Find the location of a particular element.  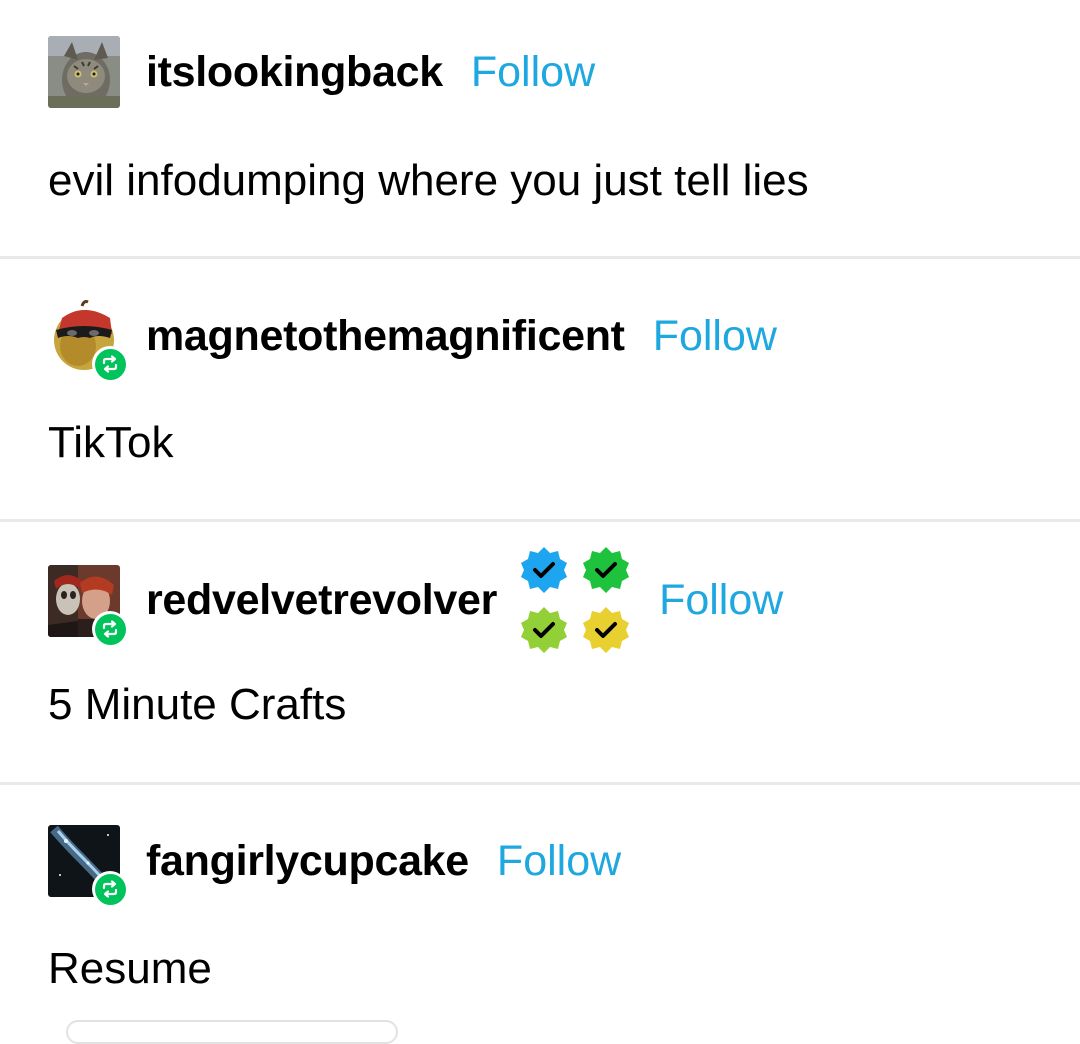

post-text: Resume is located at coordinates (130, 968).